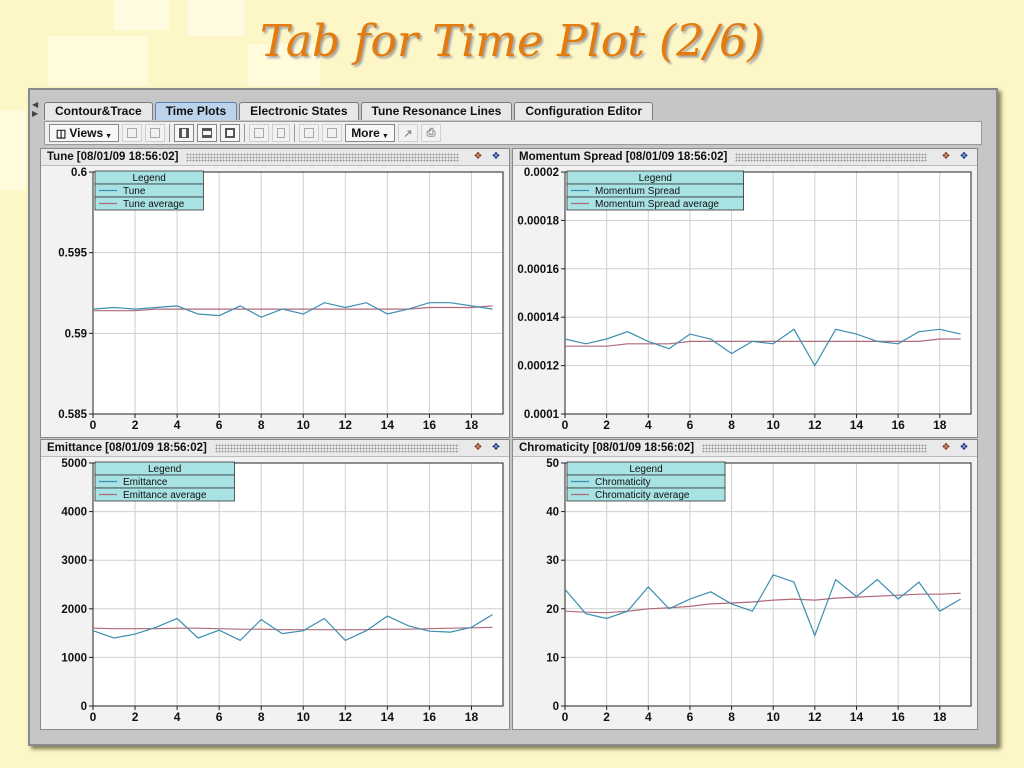 The height and width of the screenshot is (768, 1024). What do you see at coordinates (74, 658) in the screenshot?
I see `y-tick-label: 1000` at bounding box center [74, 658].